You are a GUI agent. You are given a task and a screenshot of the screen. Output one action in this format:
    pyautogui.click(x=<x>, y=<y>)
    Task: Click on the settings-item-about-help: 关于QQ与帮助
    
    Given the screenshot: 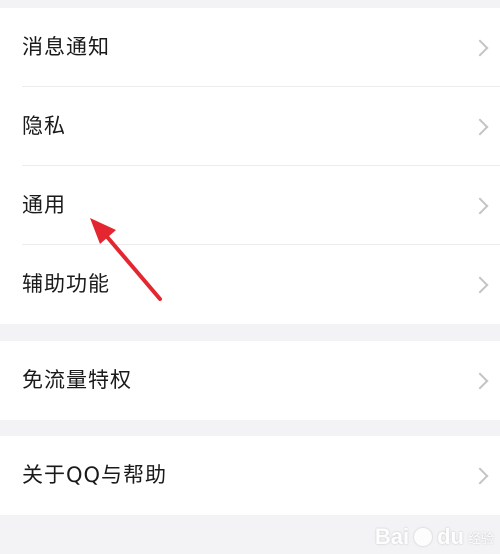 What is the action you would take?
    pyautogui.click(x=250, y=475)
    